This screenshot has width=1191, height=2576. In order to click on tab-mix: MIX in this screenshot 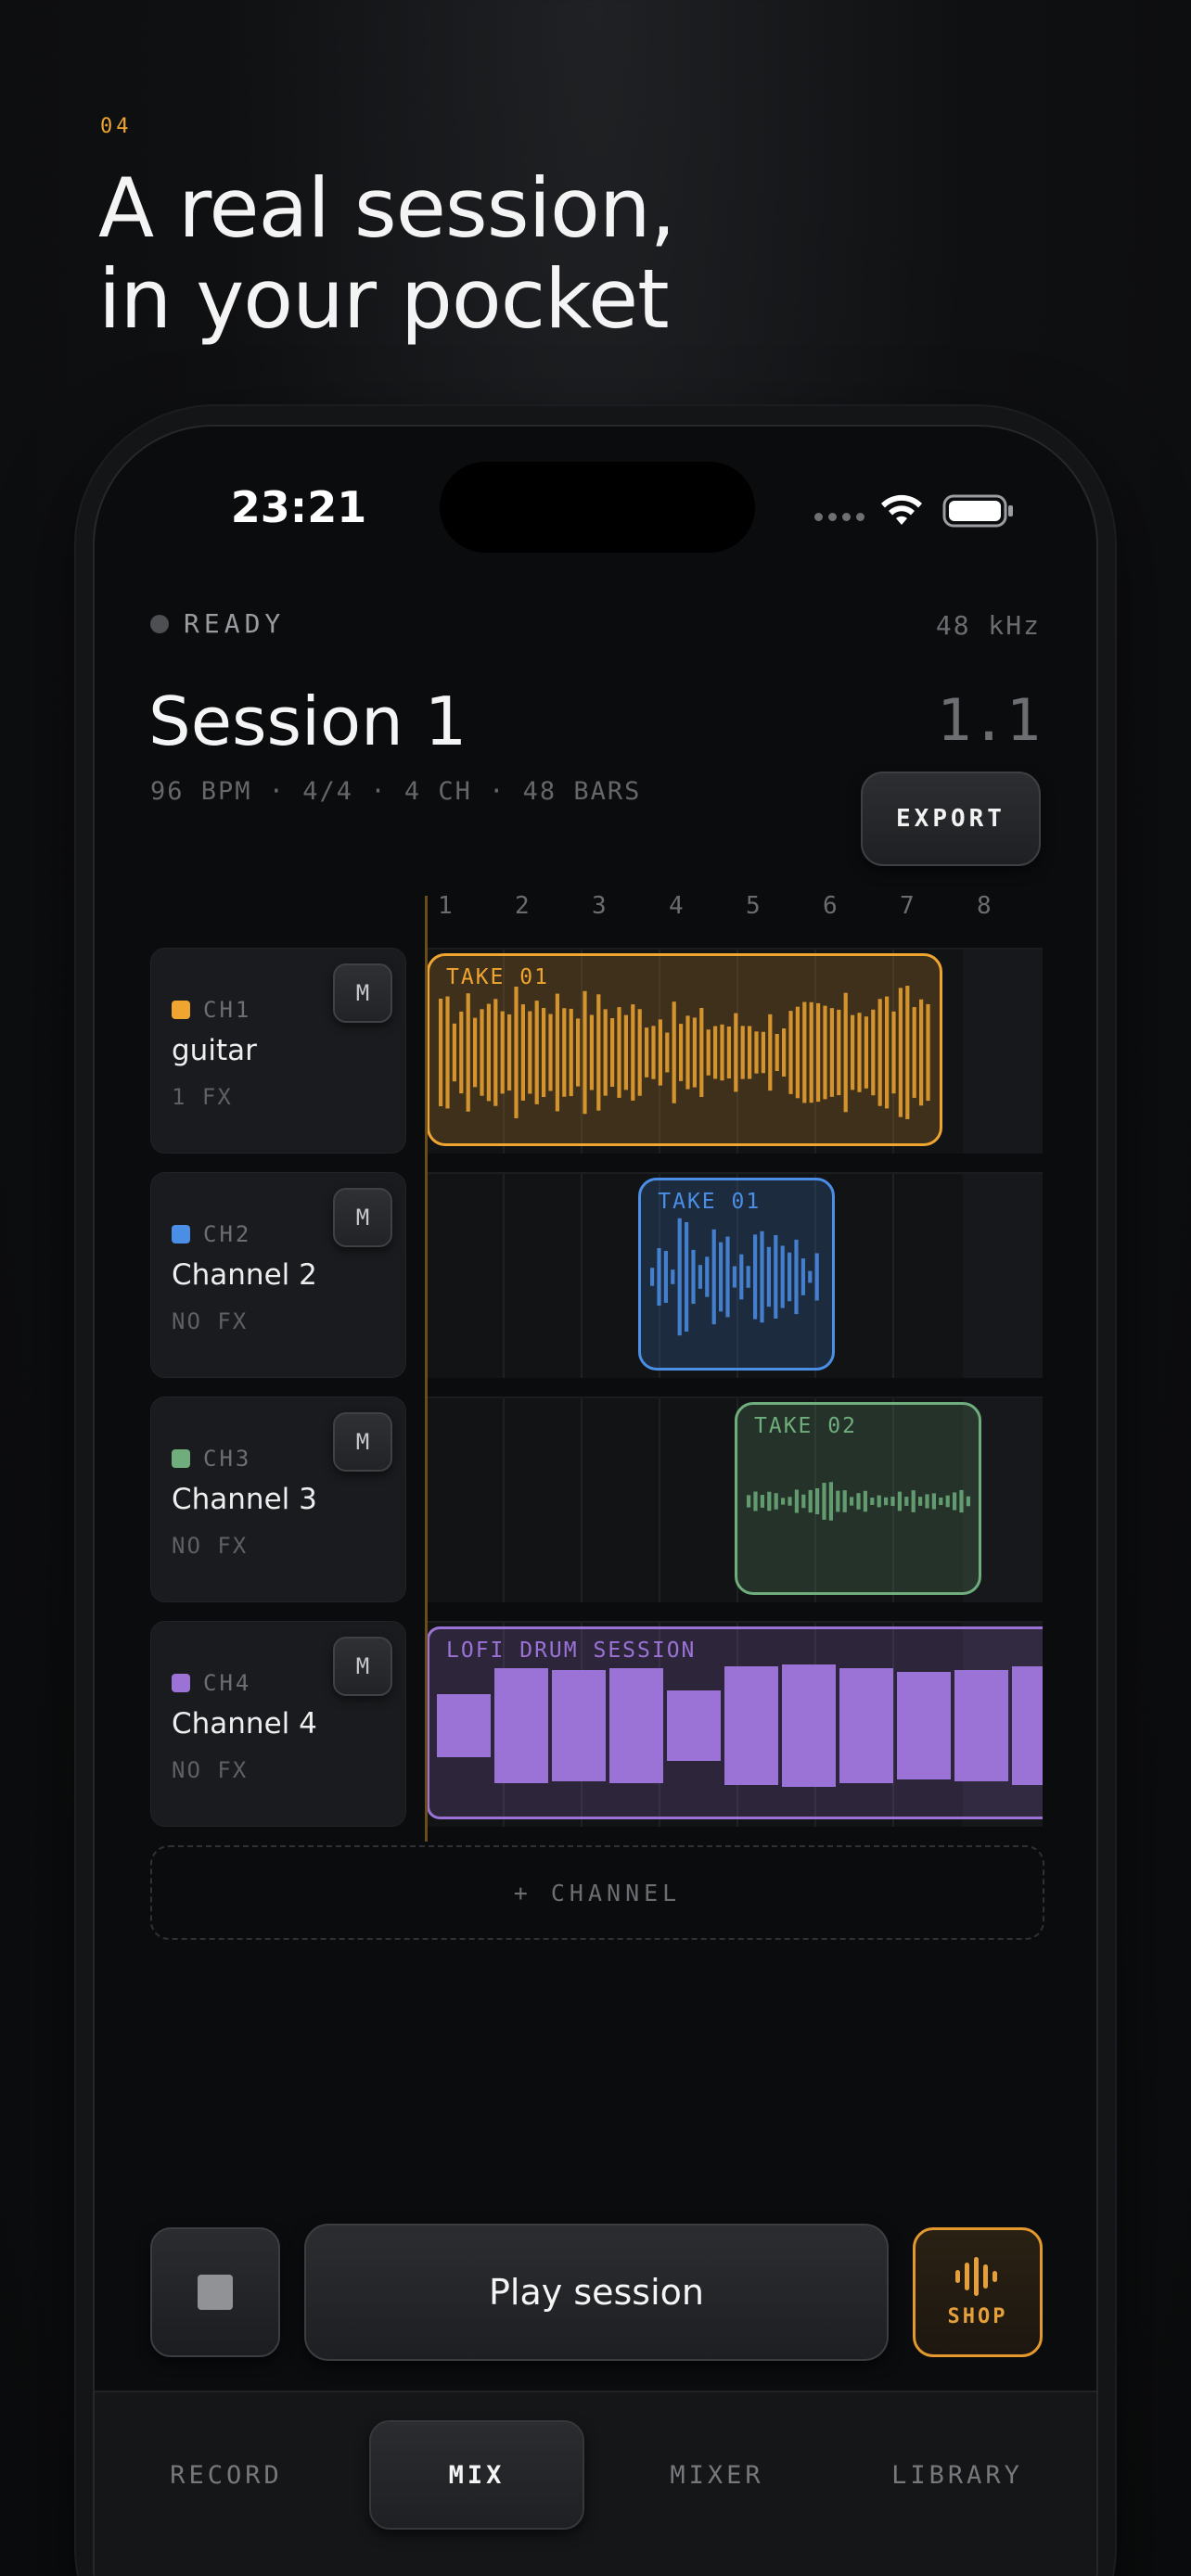, I will do `click(476, 2475)`.